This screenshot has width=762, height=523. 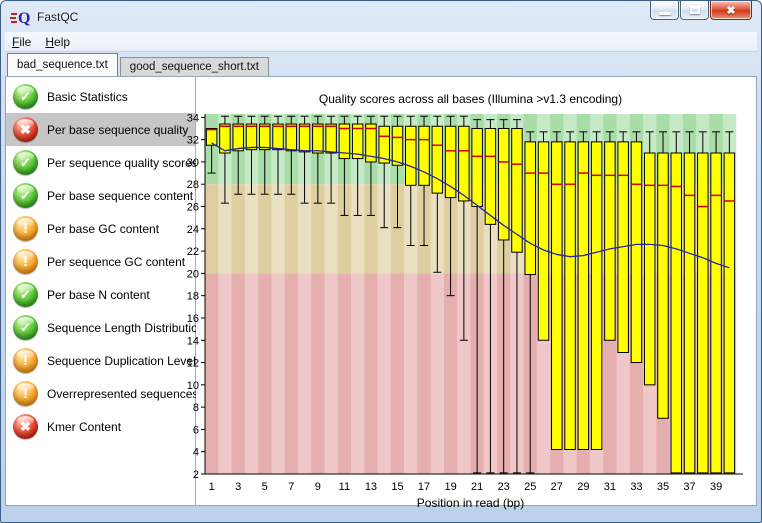 What do you see at coordinates (105, 327) in the screenshot?
I see `sidebar-item-sequence-length-distribution: ✓ Sequence Length Distribution` at bounding box center [105, 327].